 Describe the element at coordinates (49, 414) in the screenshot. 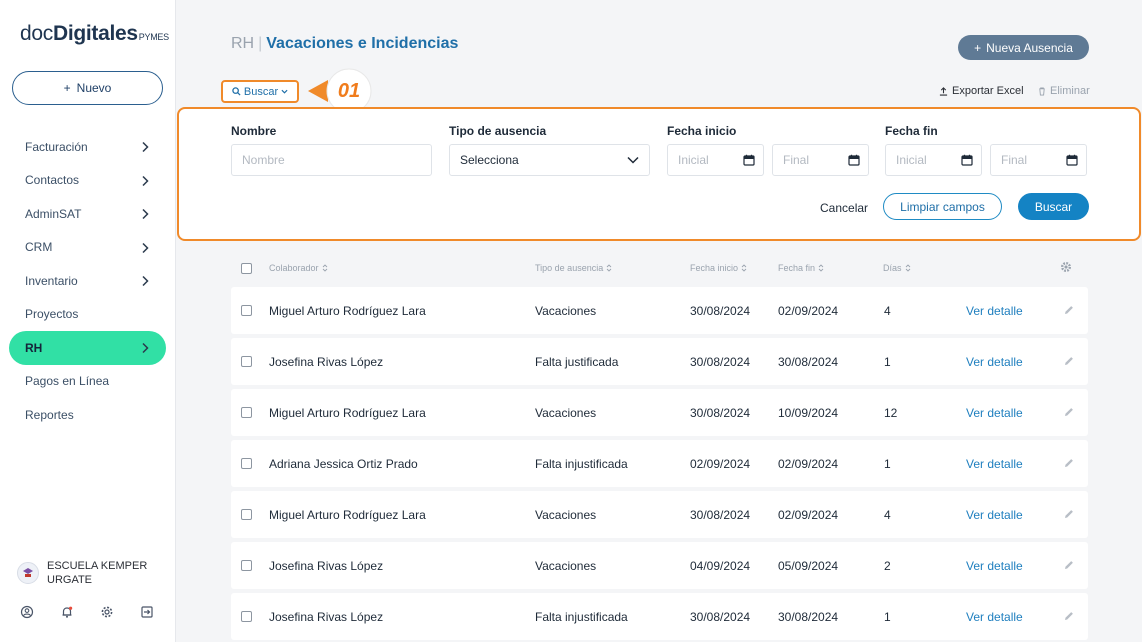

I see `sidebar-item-label: Reportes` at that location.